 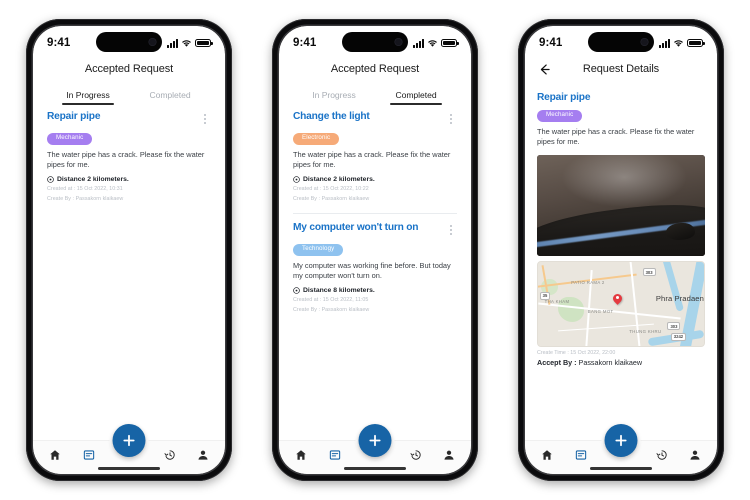 I want to click on created-at: Created at : 15 Oct 2022, 11:05, so click(x=331, y=299).